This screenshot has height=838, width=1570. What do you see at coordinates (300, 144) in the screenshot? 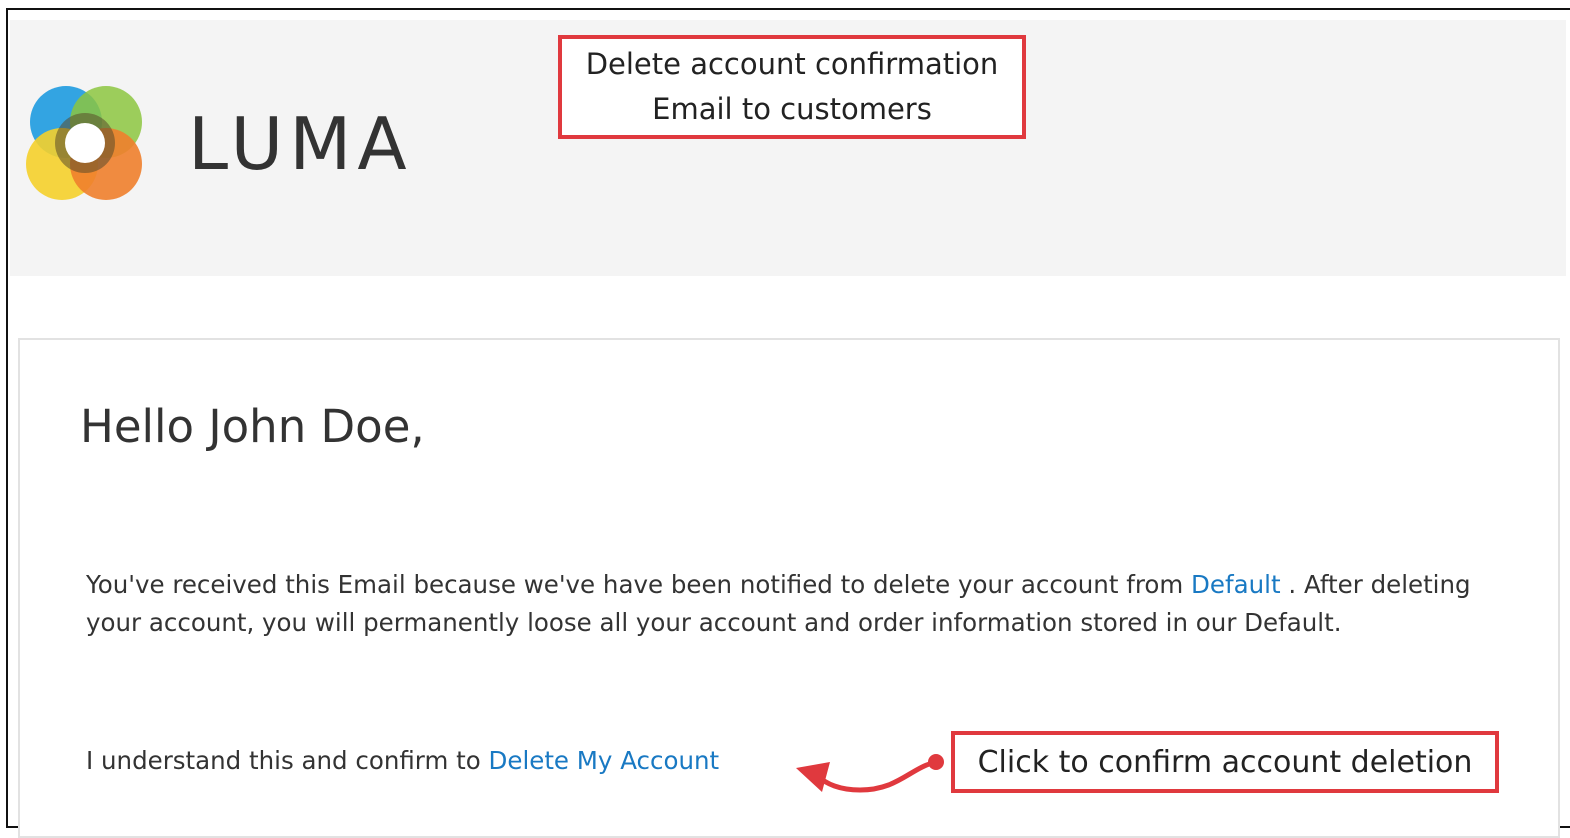
I see `brand-name: LUMA` at bounding box center [300, 144].